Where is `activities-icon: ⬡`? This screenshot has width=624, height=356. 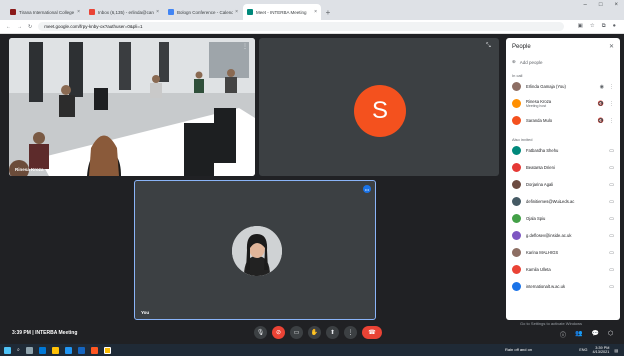
activities-icon: ⬡ is located at coordinates (610, 334).